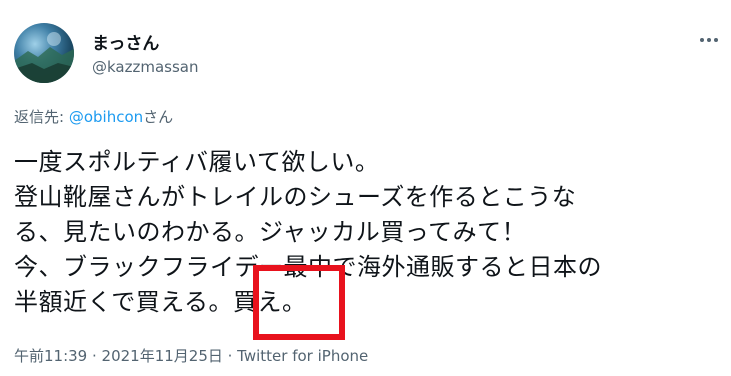 The image size is (731, 376). Describe the element at coordinates (709, 40) in the screenshot. I see `more-options-icon` at that location.